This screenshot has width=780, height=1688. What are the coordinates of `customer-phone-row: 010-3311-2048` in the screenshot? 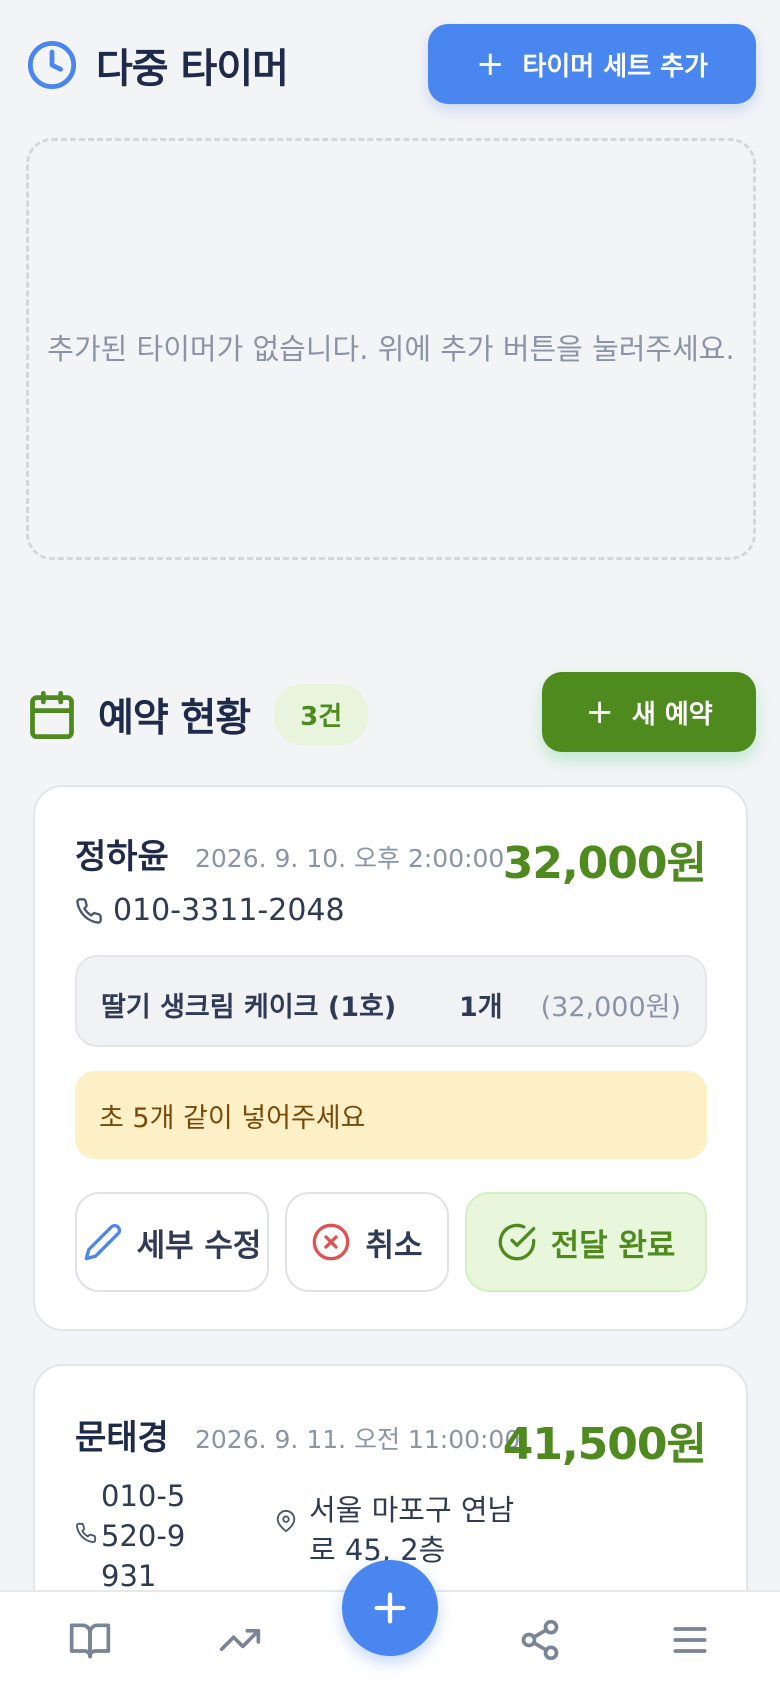 It's located at (210, 910).